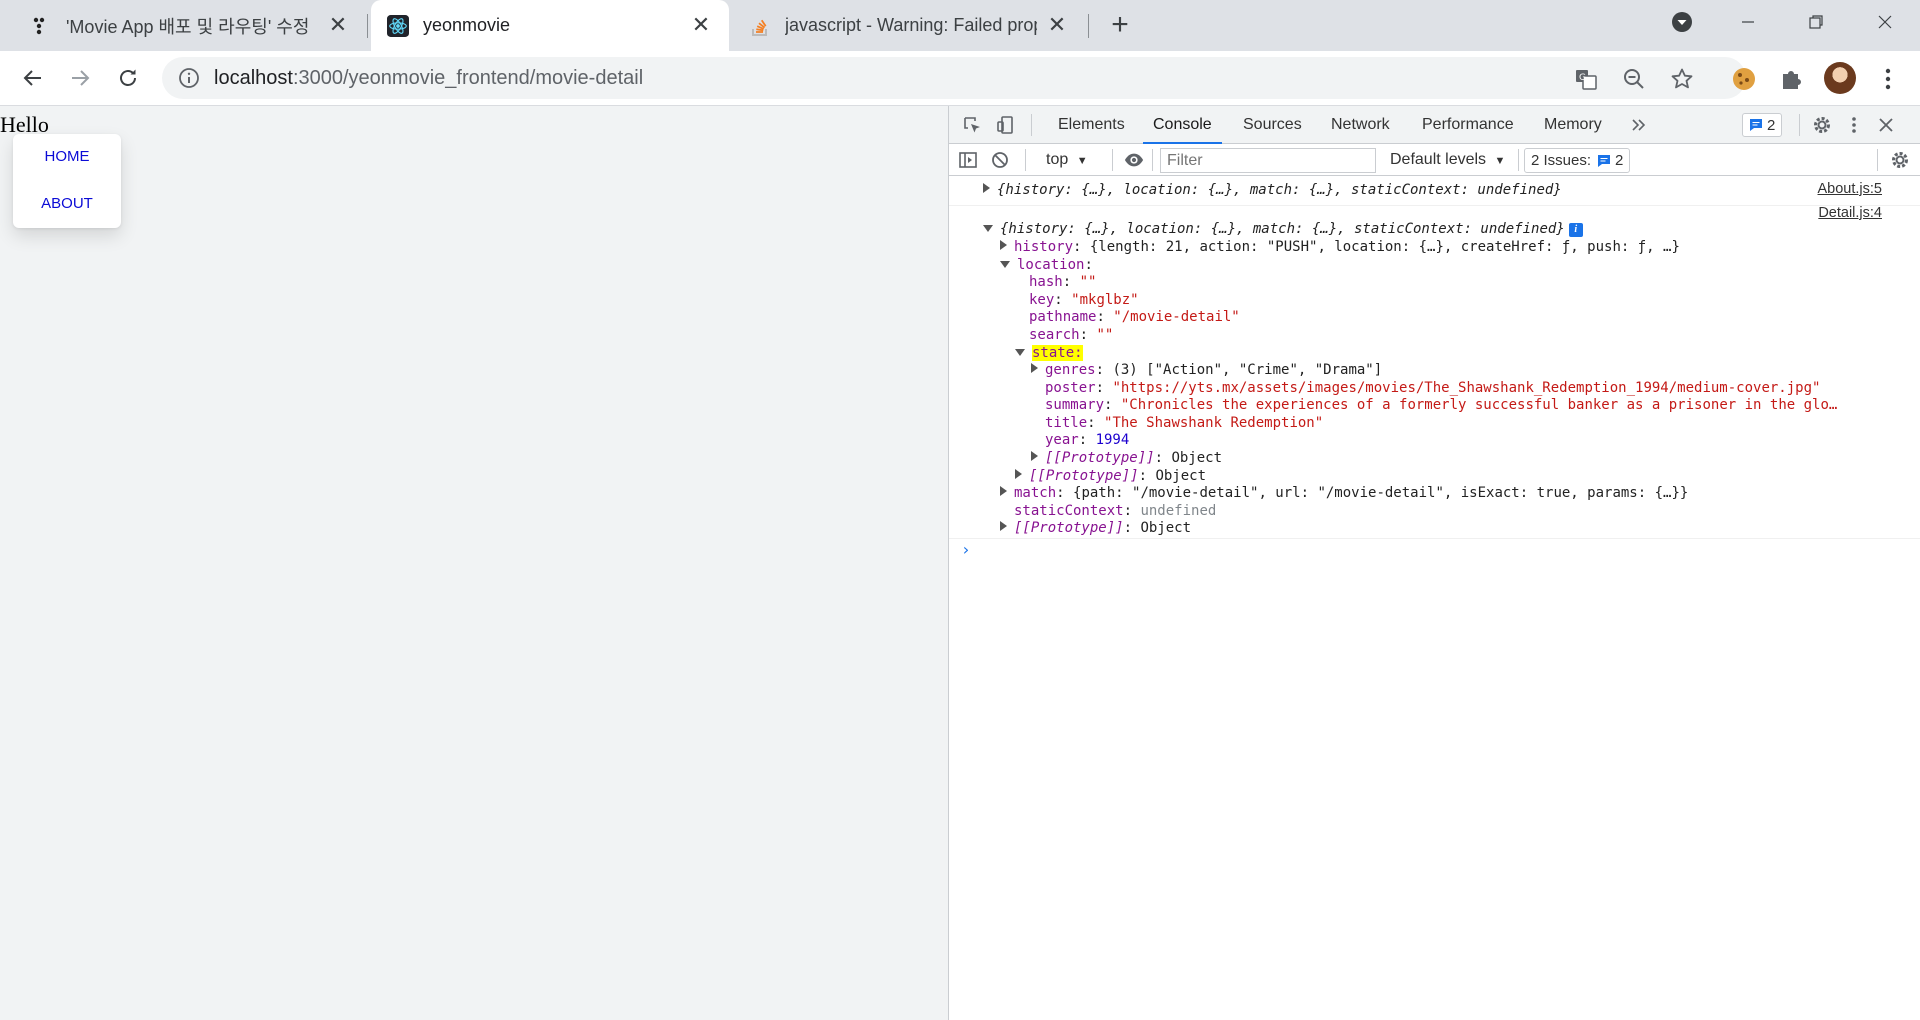  What do you see at coordinates (398, 25) in the screenshot?
I see `react-icon` at bounding box center [398, 25].